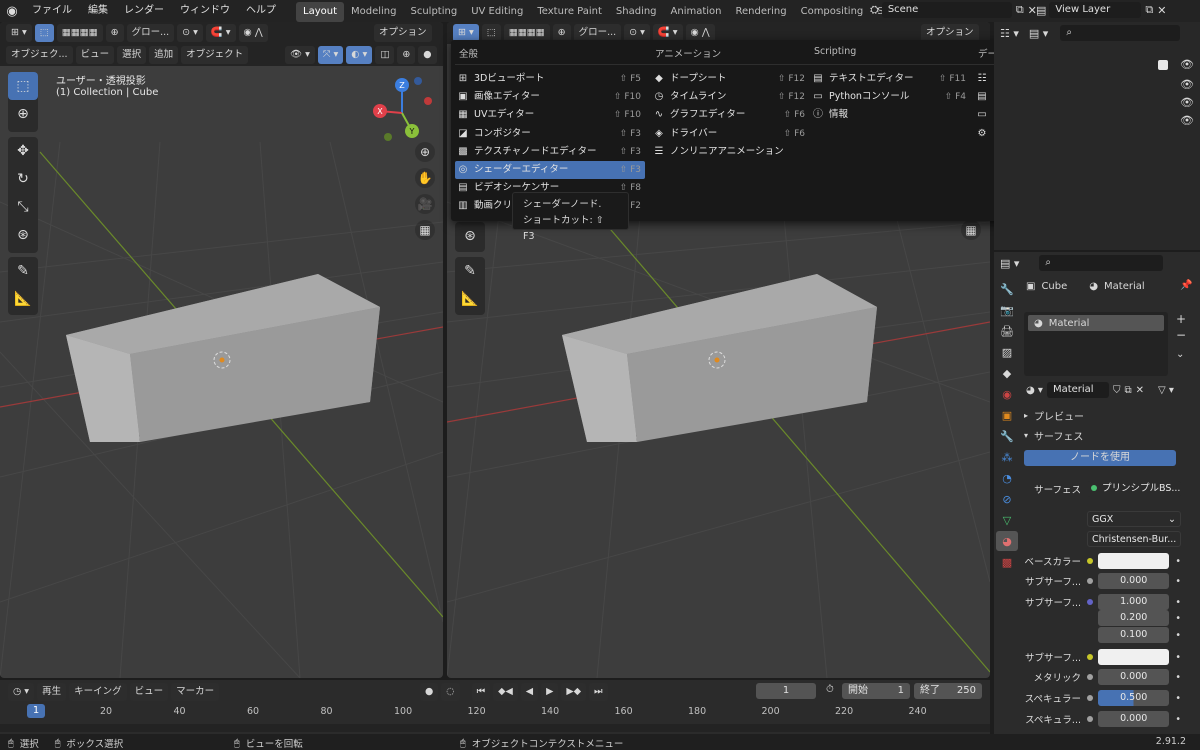 Image resolution: width=1200 pixels, height=750 pixels. What do you see at coordinates (470, 299) in the screenshot?
I see `measure-tool-right: 📐` at bounding box center [470, 299].